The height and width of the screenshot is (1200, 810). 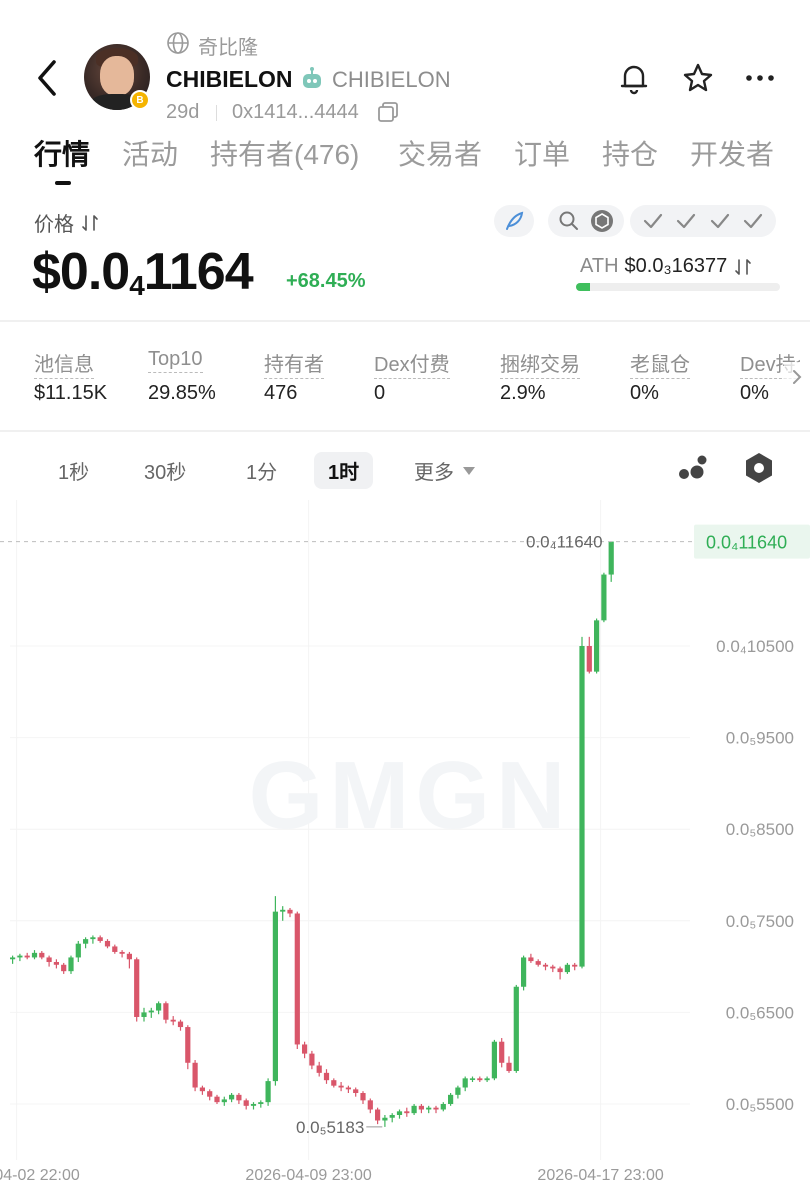 What do you see at coordinates (569, 221) in the screenshot?
I see `search-icon` at bounding box center [569, 221].